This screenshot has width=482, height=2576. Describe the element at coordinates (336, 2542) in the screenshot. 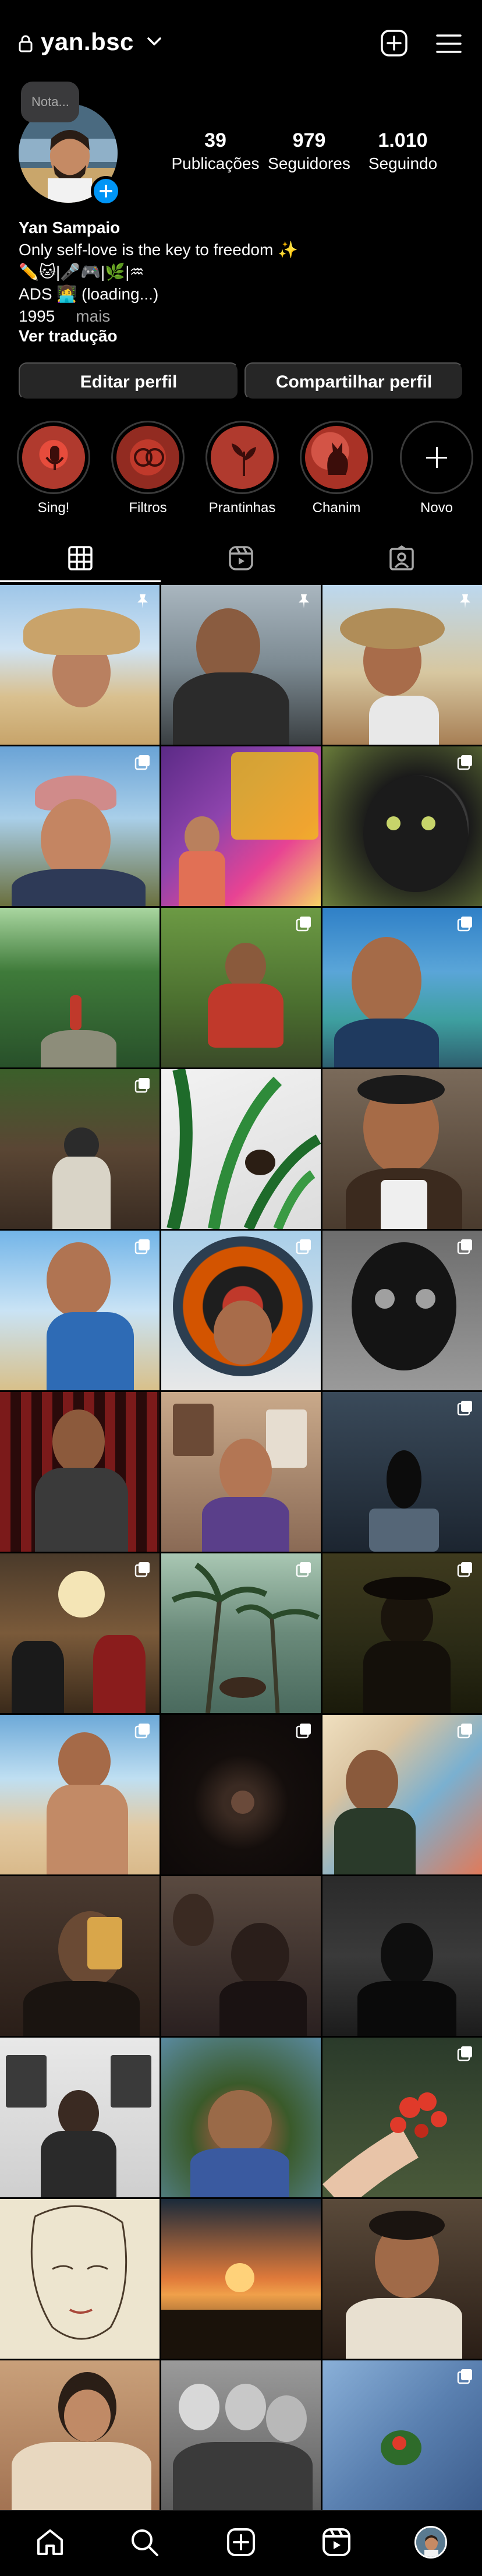

I see `reels-nav-icon` at that location.